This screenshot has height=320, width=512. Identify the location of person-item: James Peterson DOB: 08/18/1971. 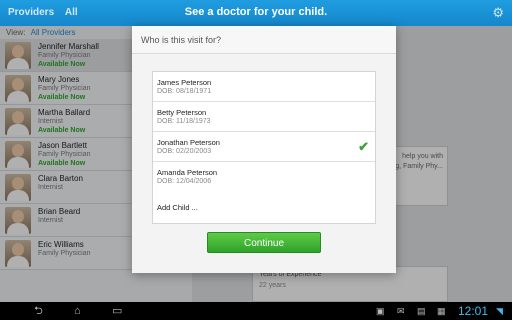
(264, 87).